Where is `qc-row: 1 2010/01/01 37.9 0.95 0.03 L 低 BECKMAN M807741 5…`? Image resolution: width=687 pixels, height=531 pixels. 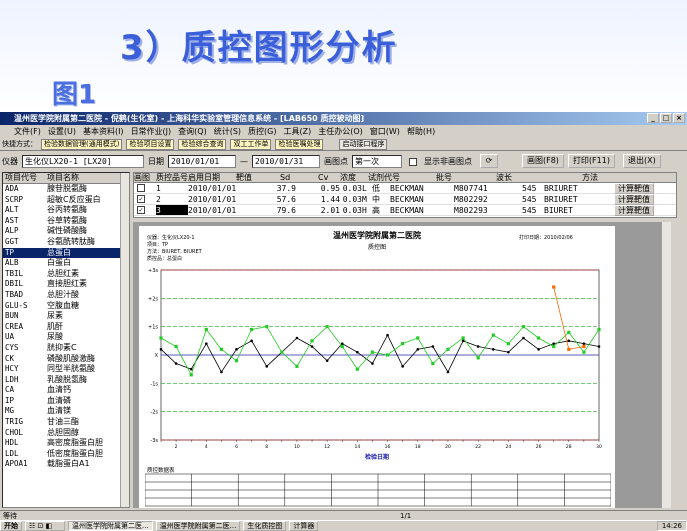 qc-row: 1 2010/01/01 37.9 0.95 0.03 L 低 BECKMAN M807741 5… is located at coordinates (405, 188).